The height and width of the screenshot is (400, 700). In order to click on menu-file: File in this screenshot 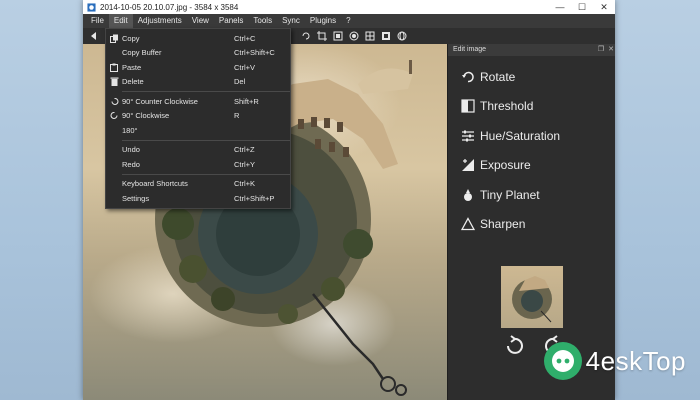, I will do `click(97, 21)`.